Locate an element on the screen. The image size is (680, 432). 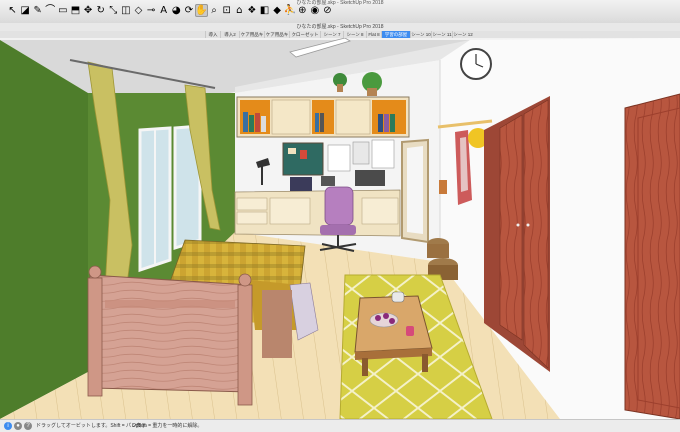
scene-tab: シーン 12 is located at coordinates (462, 34).